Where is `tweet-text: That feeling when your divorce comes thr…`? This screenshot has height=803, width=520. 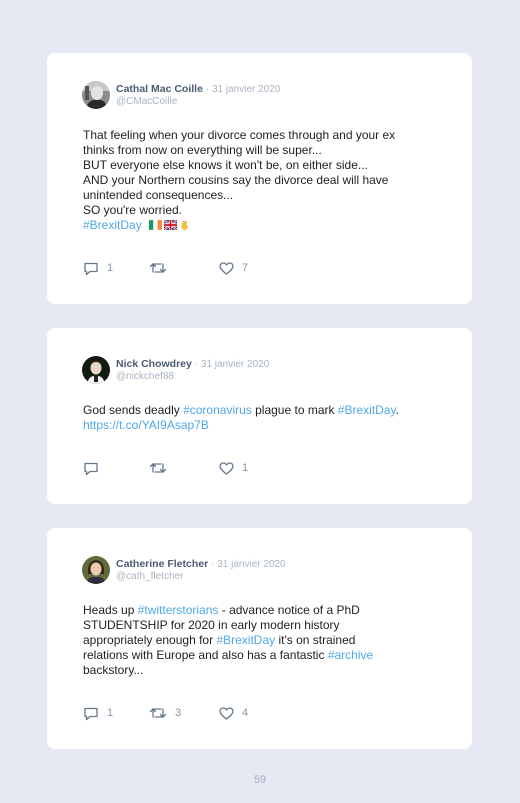 tweet-text: That feeling when your divorce comes thr… is located at coordinates (263, 180).